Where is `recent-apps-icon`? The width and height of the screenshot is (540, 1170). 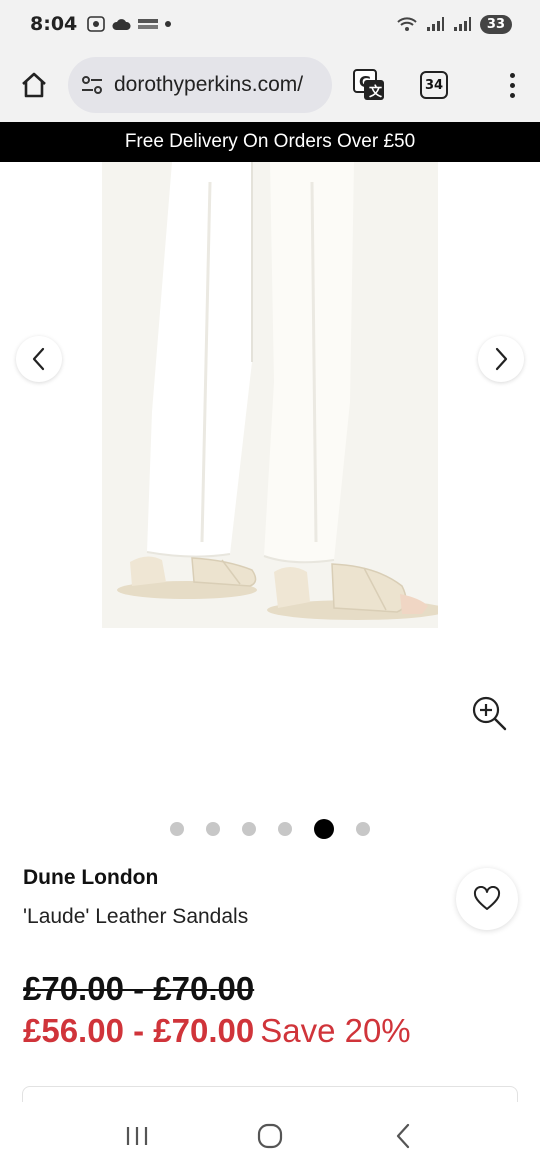
recent-apps-icon is located at coordinates (136, 1136).